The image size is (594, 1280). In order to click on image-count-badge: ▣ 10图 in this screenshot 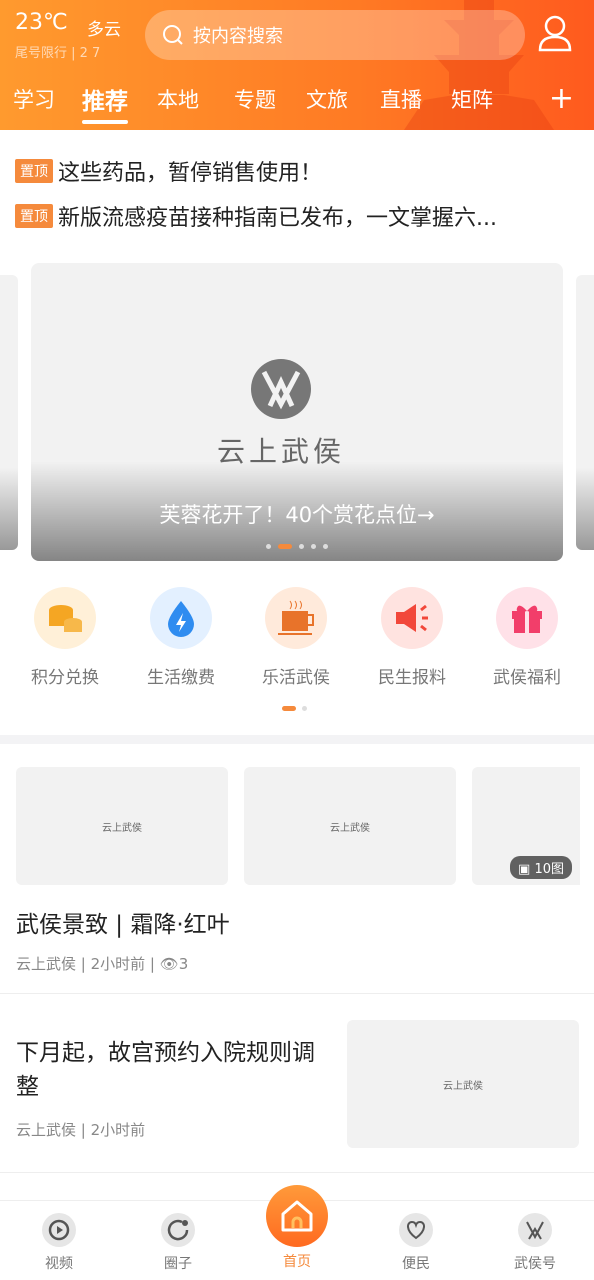, I will do `click(541, 867)`.